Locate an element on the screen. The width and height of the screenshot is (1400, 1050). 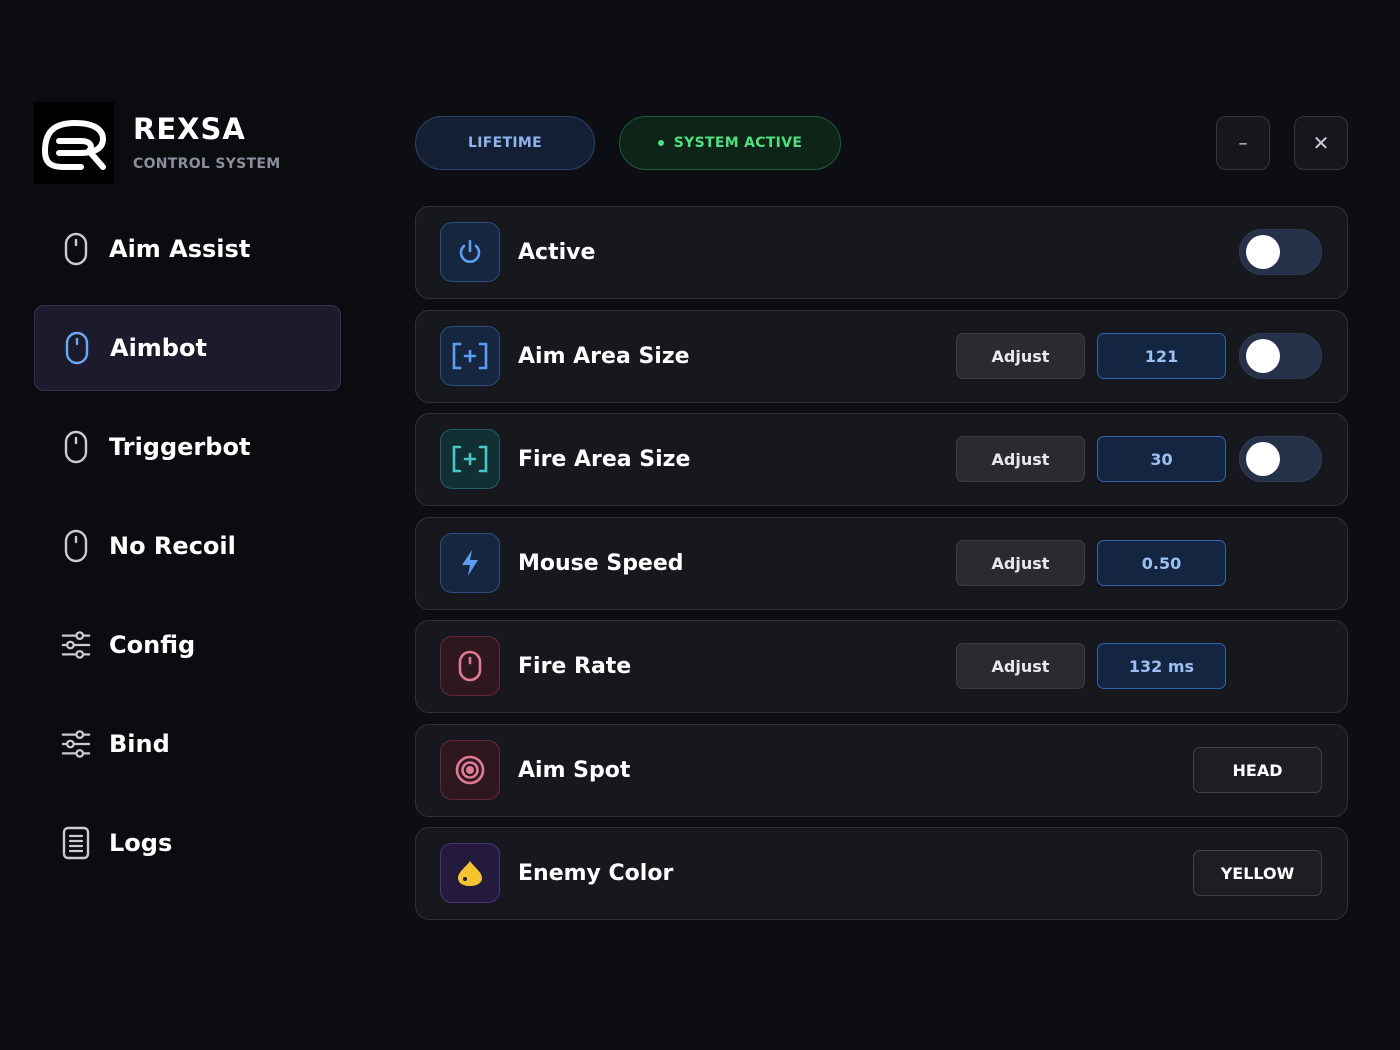
minimize-icon: – is located at coordinates (1243, 143).